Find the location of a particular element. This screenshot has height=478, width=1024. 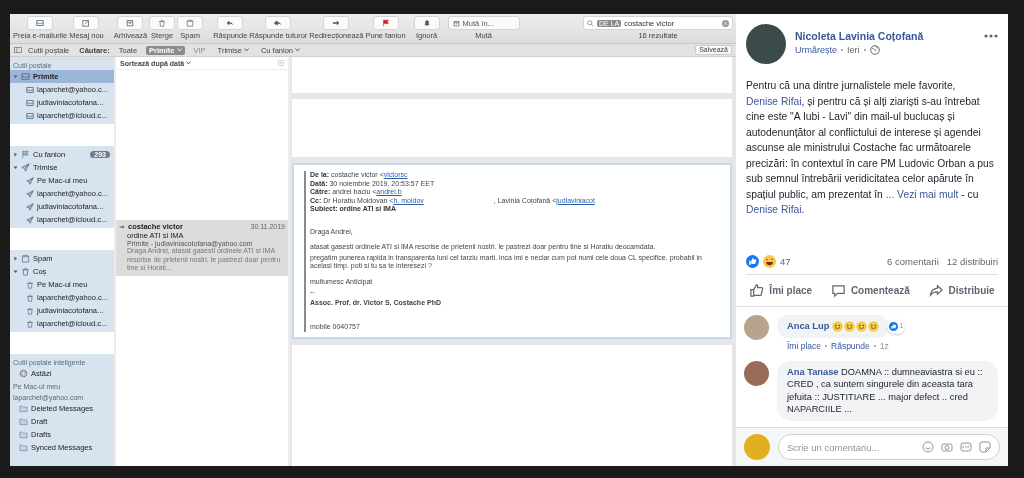

post-action-button: Îmi place is located at coordinates (781, 290).